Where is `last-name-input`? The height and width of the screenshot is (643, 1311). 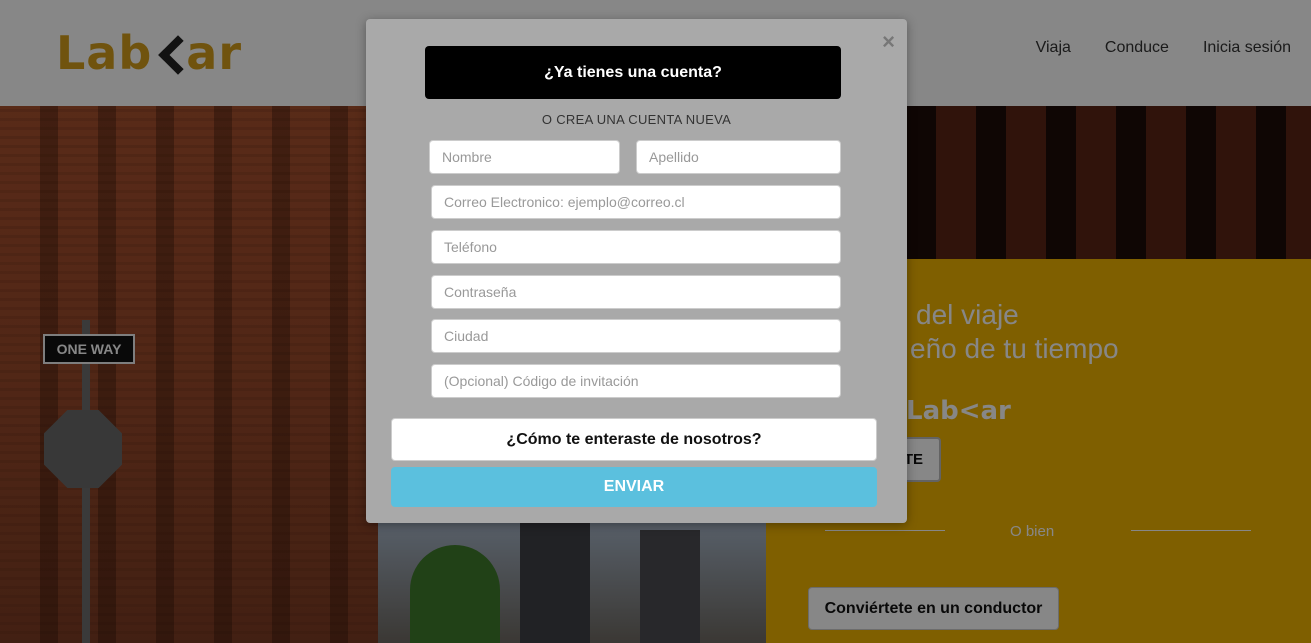
last-name-input is located at coordinates (738, 157).